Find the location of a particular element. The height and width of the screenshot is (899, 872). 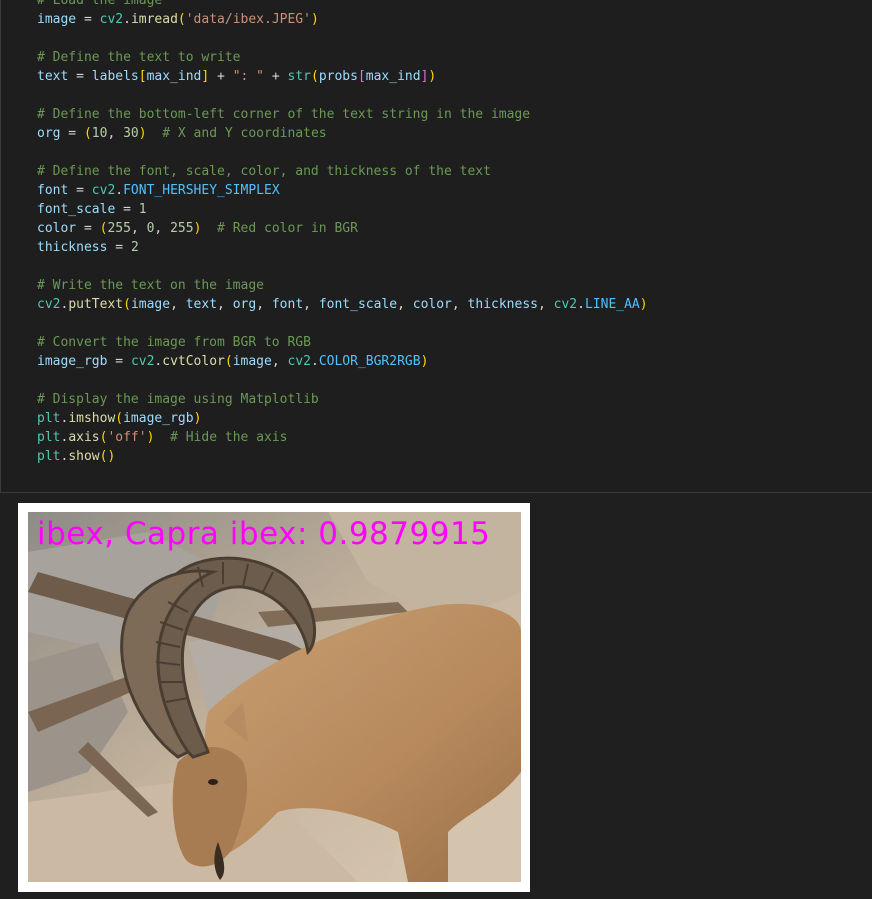

code-token: 255 is located at coordinates (119, 228).